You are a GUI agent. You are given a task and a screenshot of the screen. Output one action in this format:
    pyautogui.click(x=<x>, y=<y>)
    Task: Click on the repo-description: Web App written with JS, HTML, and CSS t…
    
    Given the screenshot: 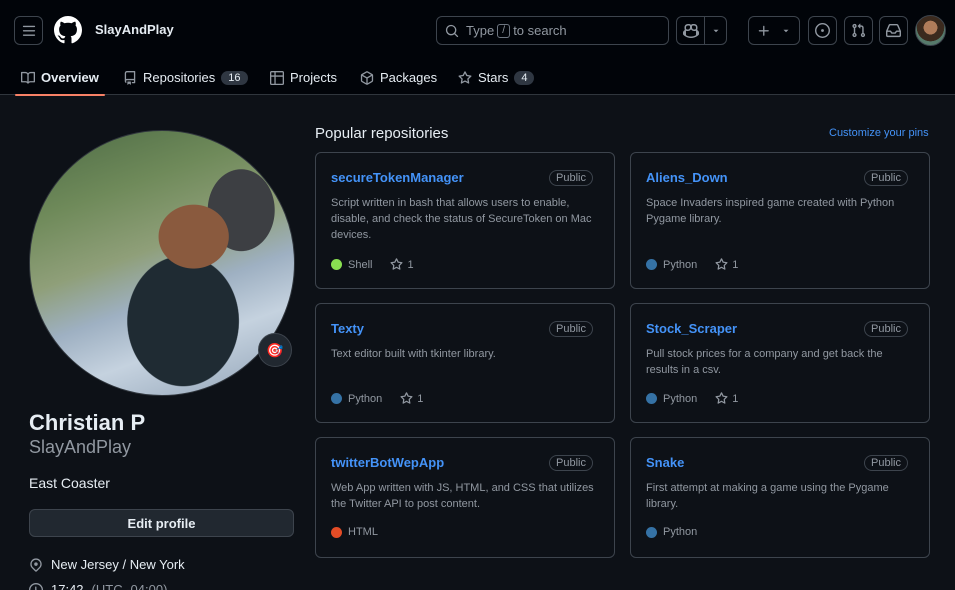 What is the action you would take?
    pyautogui.click(x=462, y=496)
    